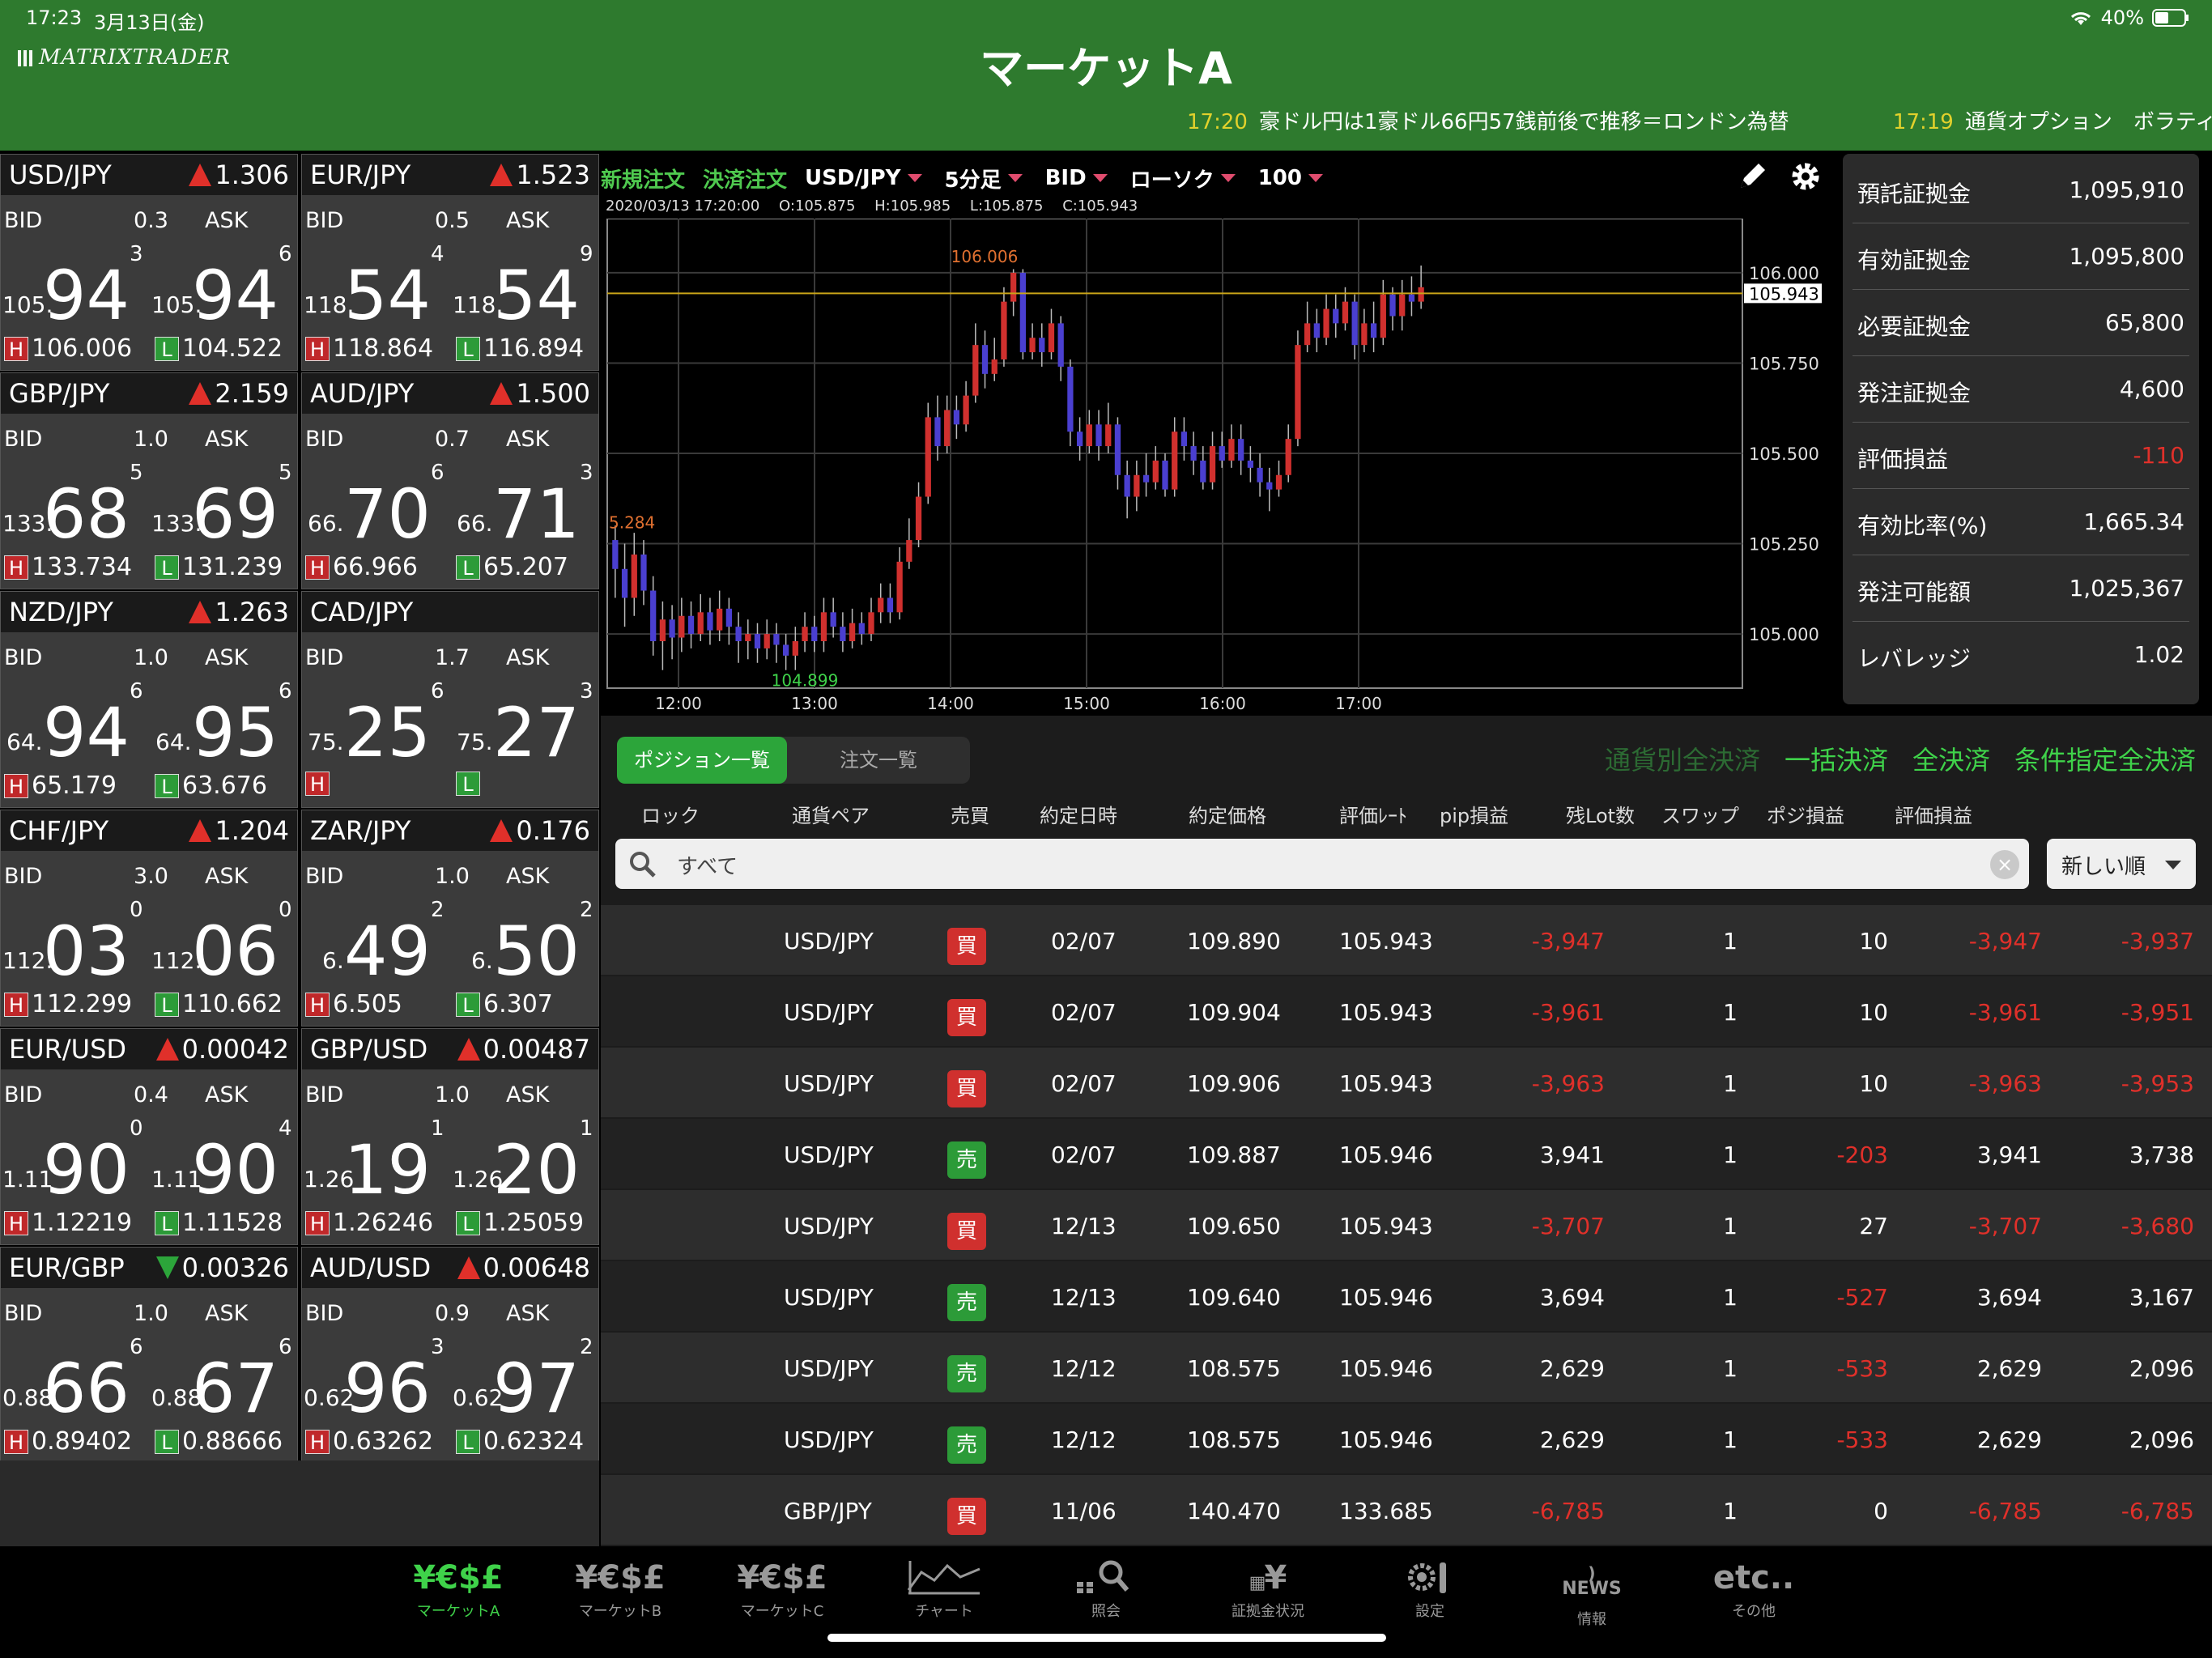 The width and height of the screenshot is (2212, 1658). I want to click on count-dropdown: 100, so click(1290, 178).